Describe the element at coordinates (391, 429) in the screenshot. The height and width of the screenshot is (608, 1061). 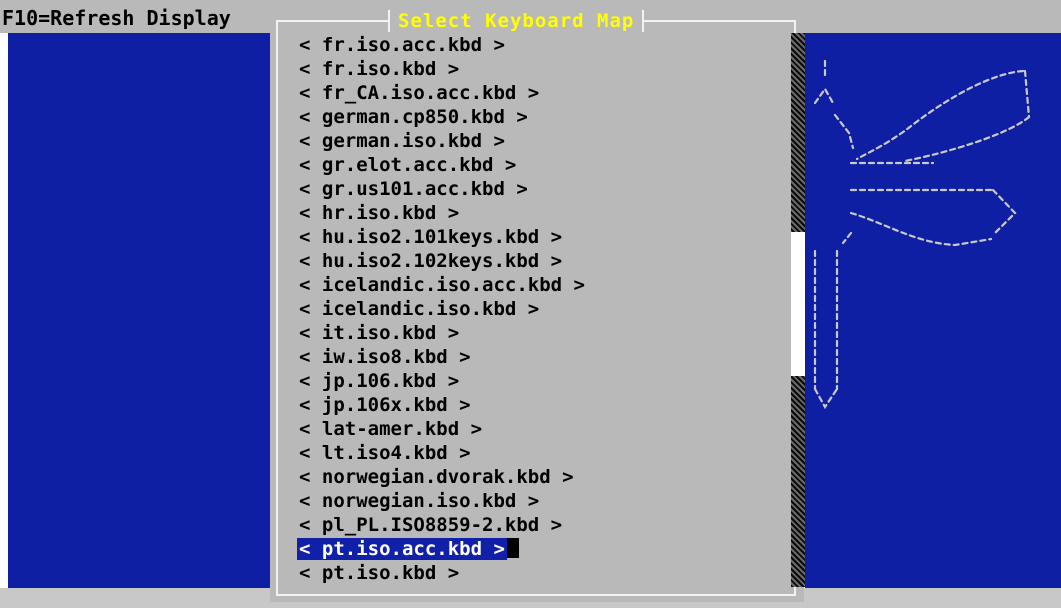
I see `keyboard-map-item-label: < lat-amer.kbd >` at that location.